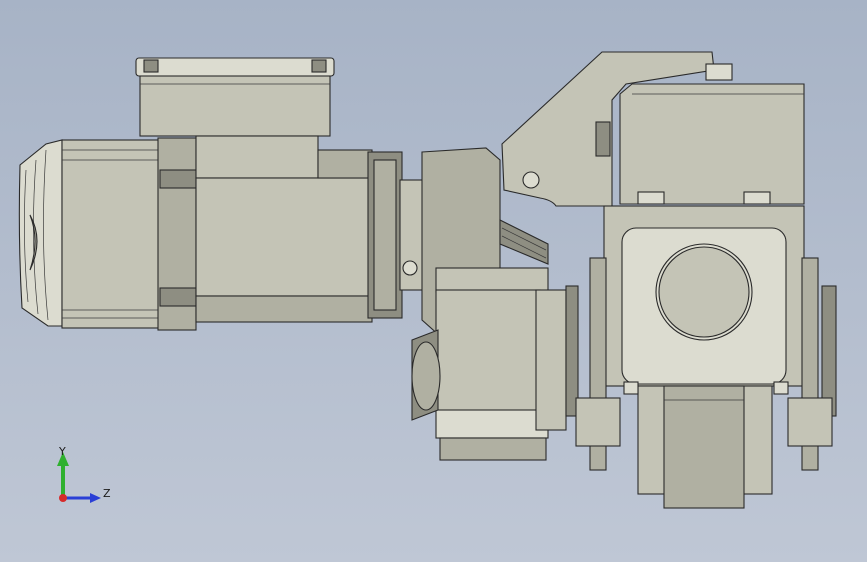 The width and height of the screenshot is (867, 562). What do you see at coordinates (129, 234) in the screenshot?
I see `motor-housing` at bounding box center [129, 234].